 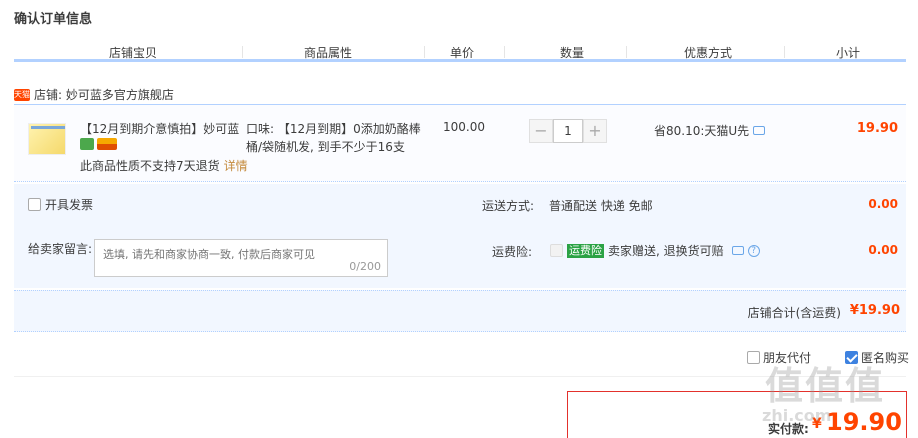 I want to click on product-thumbnail, so click(x=47, y=139).